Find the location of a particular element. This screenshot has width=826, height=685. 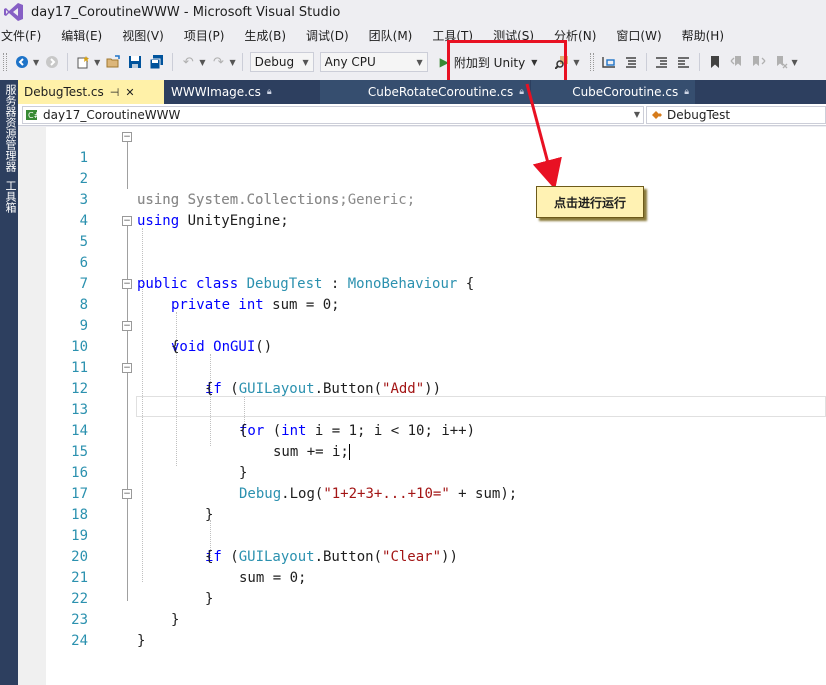

project-navigation-select: C# day17_CoroutineWWW ▼ is located at coordinates (333, 114).